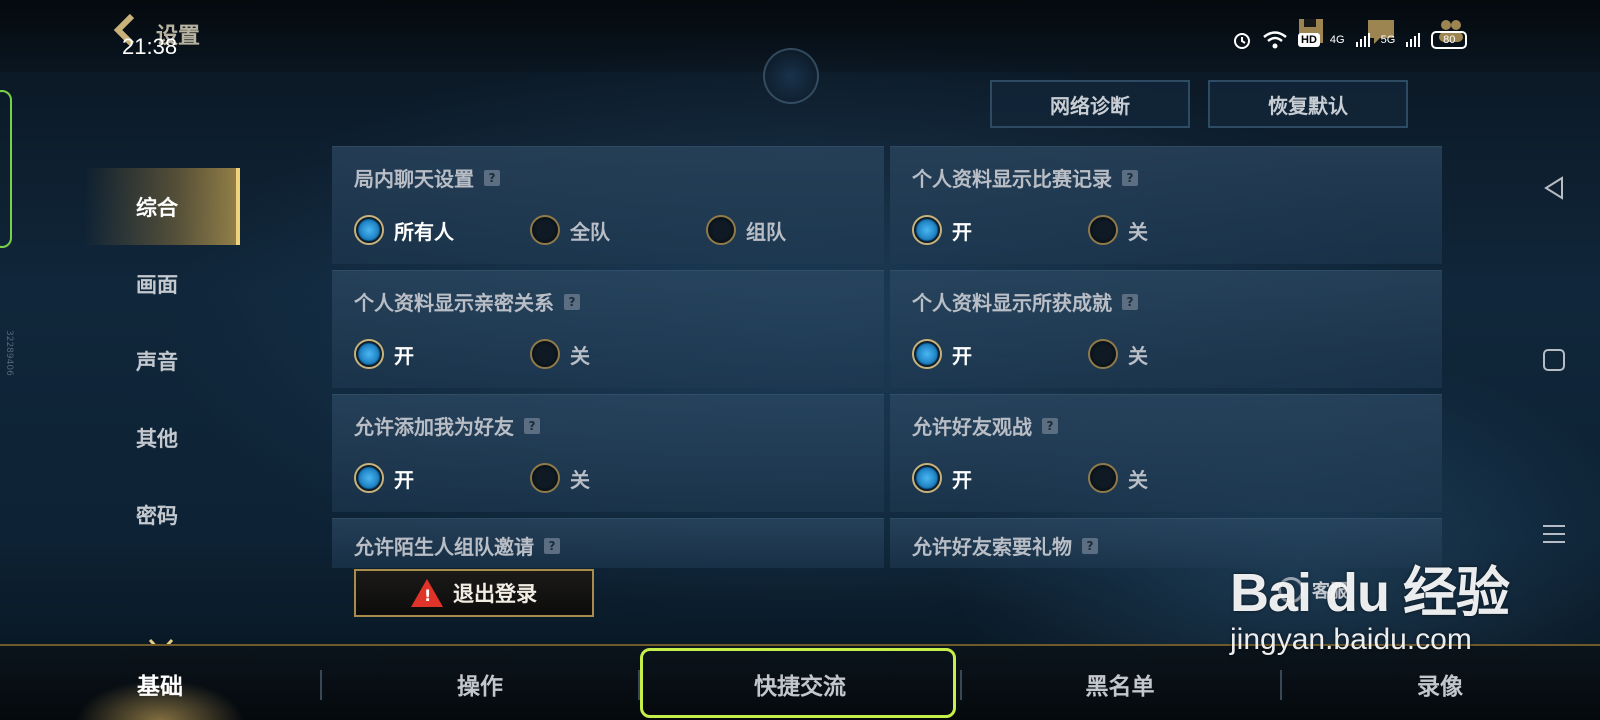  I want to click on setting-card-chat: 局内聊天设置? 所有人 全队 组队, so click(608, 205).